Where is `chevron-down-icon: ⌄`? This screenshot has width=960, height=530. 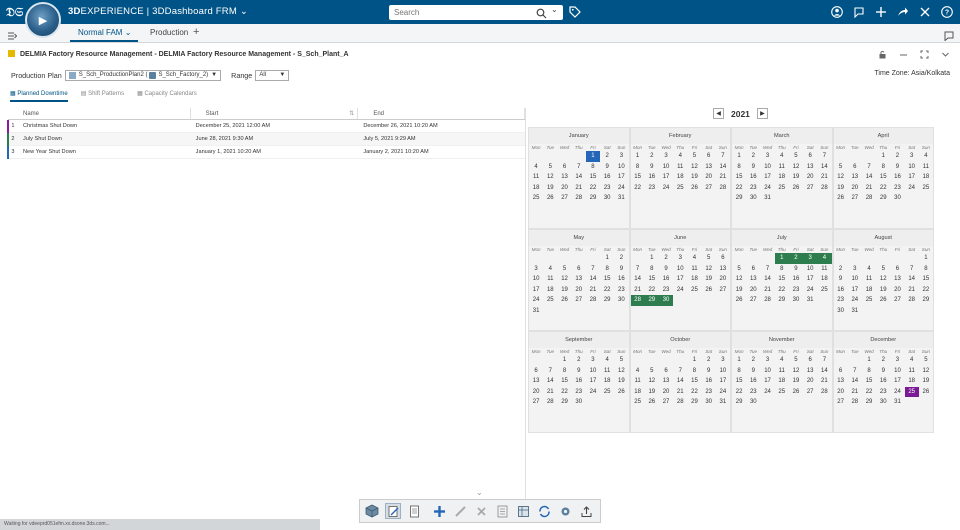
chevron-down-icon: ⌄ is located at coordinates (554, 9).